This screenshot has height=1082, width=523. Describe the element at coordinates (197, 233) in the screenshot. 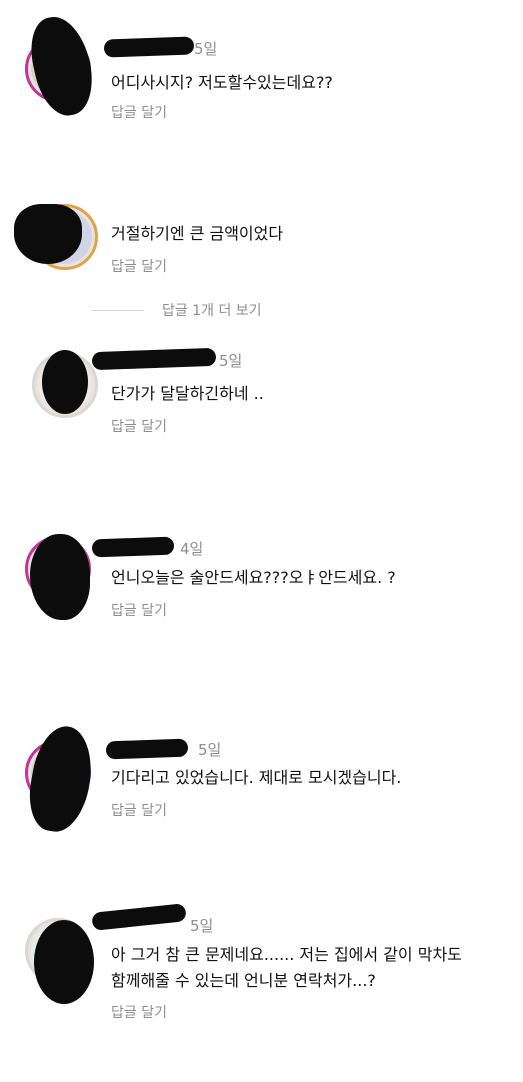

I see `comment-text: 거절하기엔 큰 금액이었다` at that location.